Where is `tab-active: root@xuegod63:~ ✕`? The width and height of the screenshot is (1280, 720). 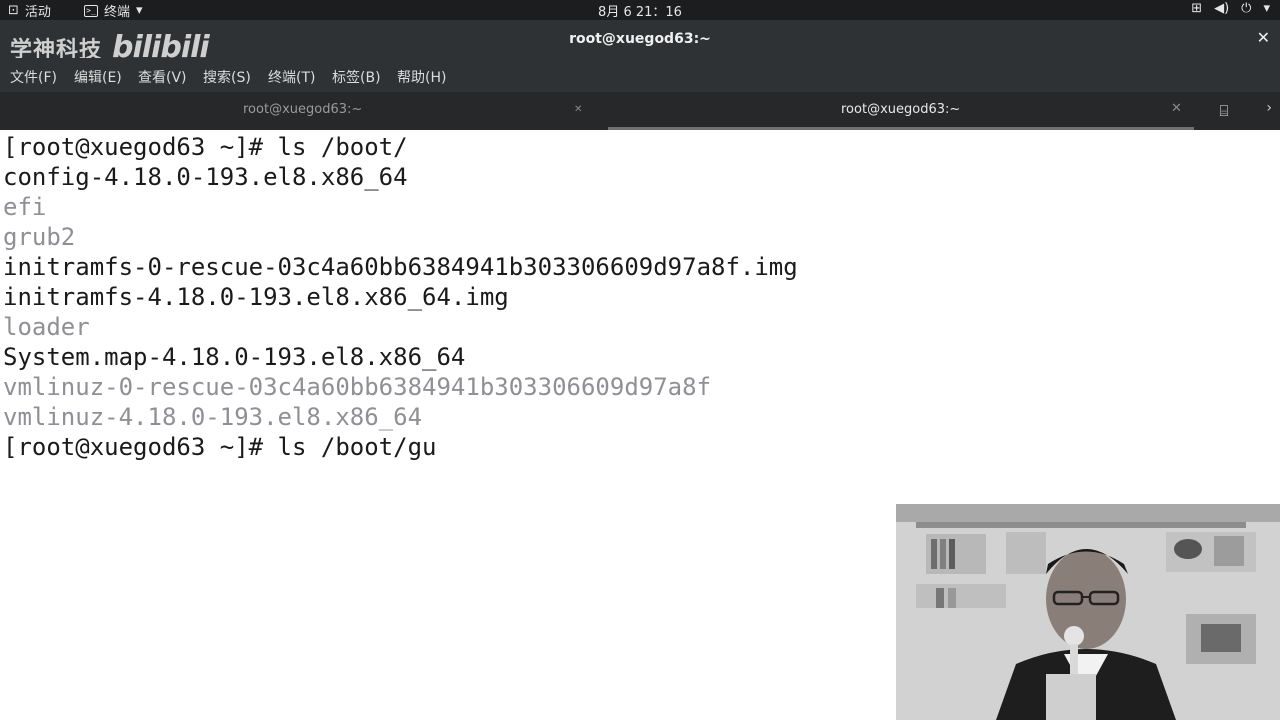 tab-active: root@xuegod63:~ ✕ is located at coordinates (901, 111).